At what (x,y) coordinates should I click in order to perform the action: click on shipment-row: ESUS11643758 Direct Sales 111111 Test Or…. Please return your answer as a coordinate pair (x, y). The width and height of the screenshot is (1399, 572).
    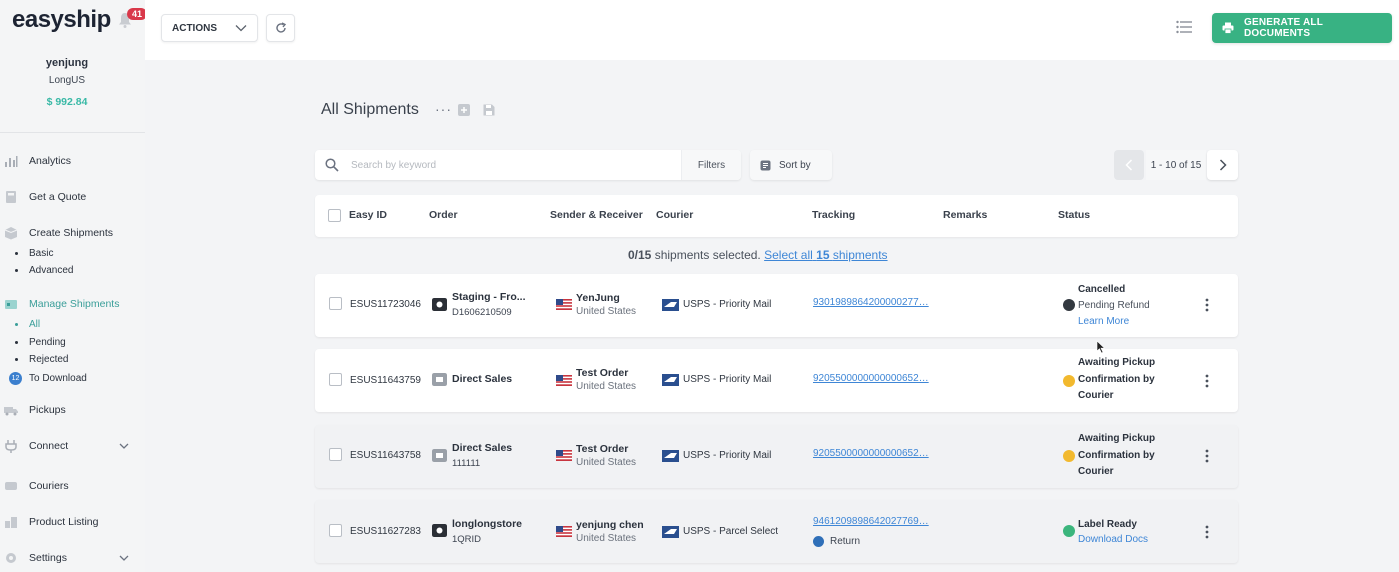
    Looking at the image, I should click on (776, 456).